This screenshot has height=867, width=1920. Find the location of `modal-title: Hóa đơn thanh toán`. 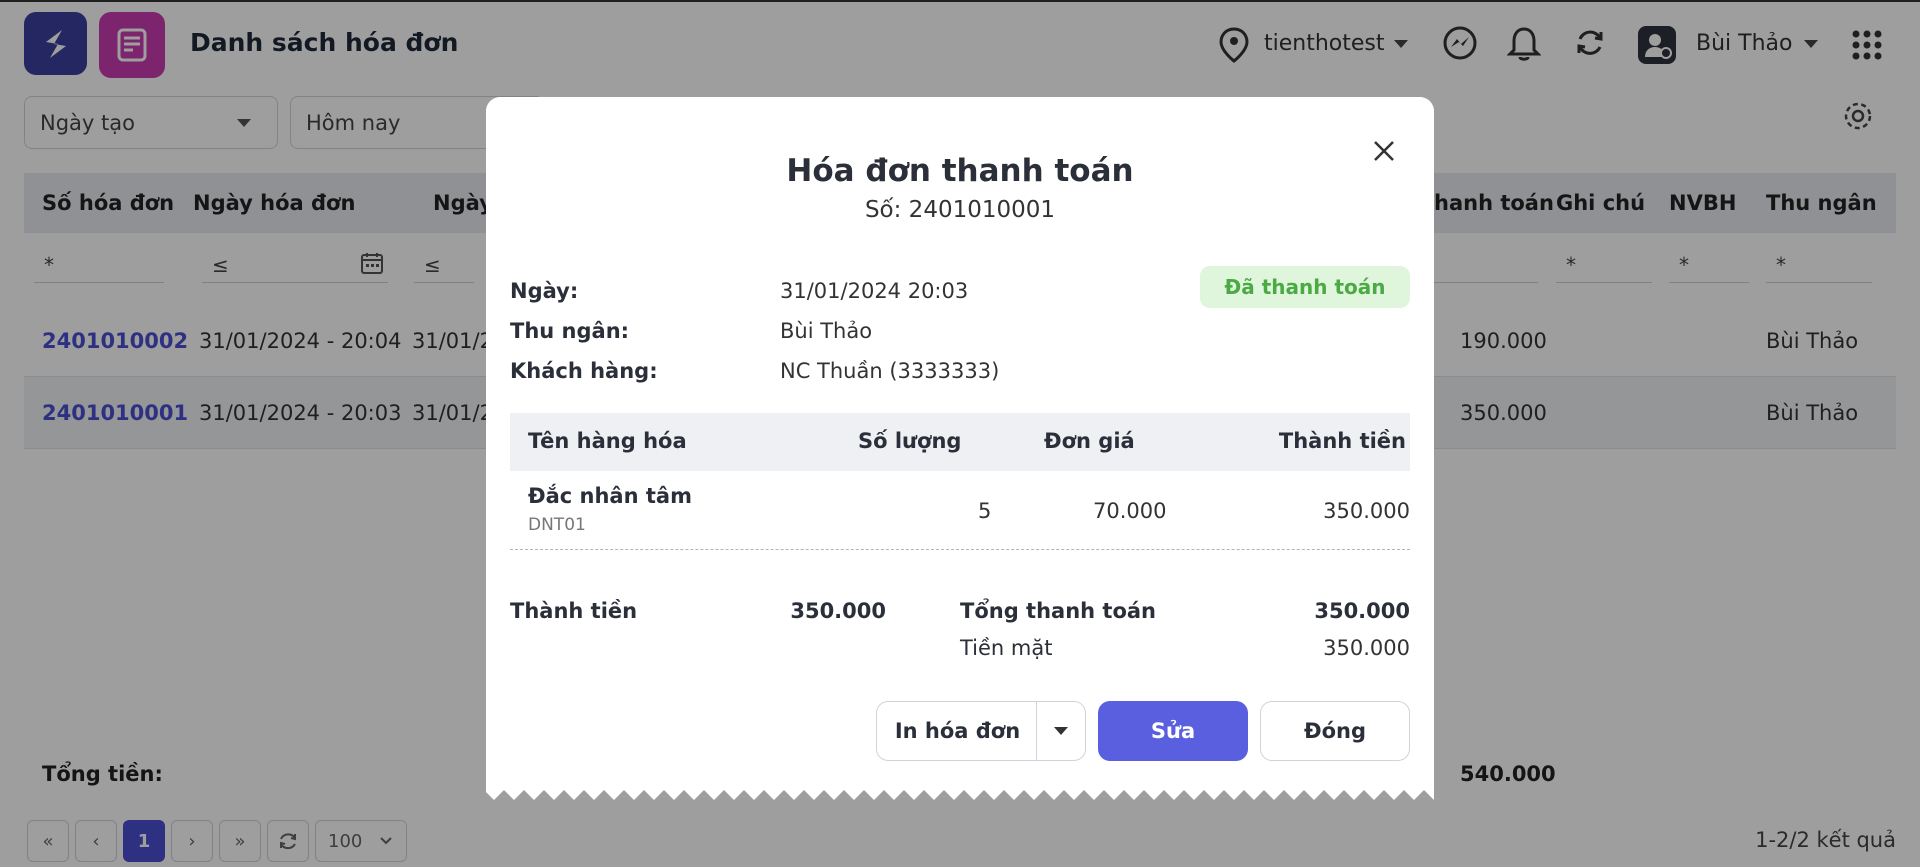

modal-title: Hóa đơn thanh toán is located at coordinates (960, 171).